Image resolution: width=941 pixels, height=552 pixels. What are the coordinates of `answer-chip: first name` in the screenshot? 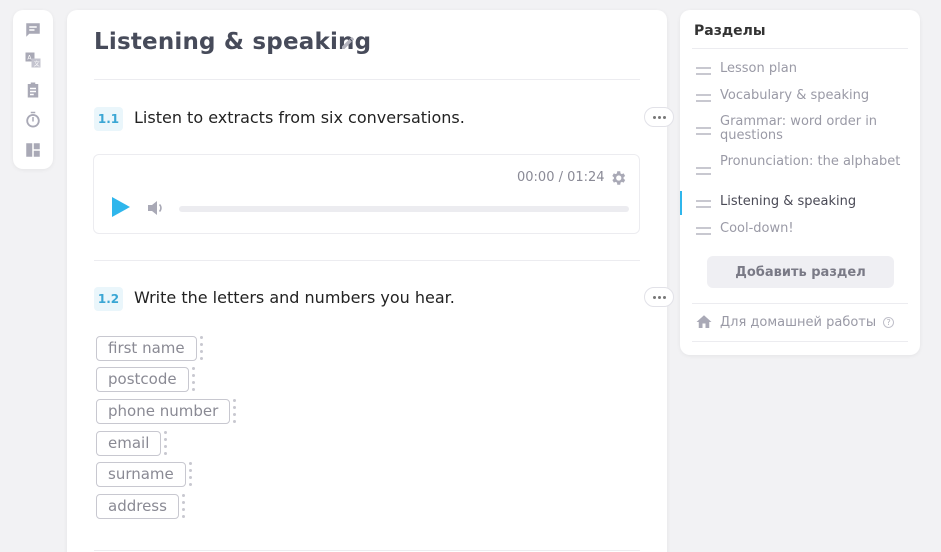 It's located at (146, 348).